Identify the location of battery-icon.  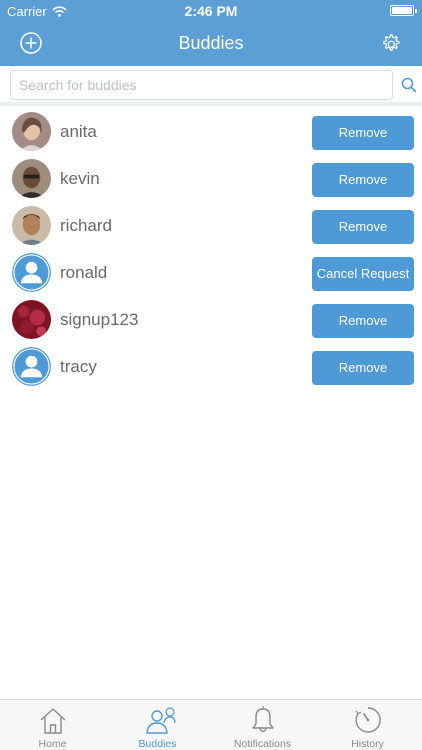
(403, 10).